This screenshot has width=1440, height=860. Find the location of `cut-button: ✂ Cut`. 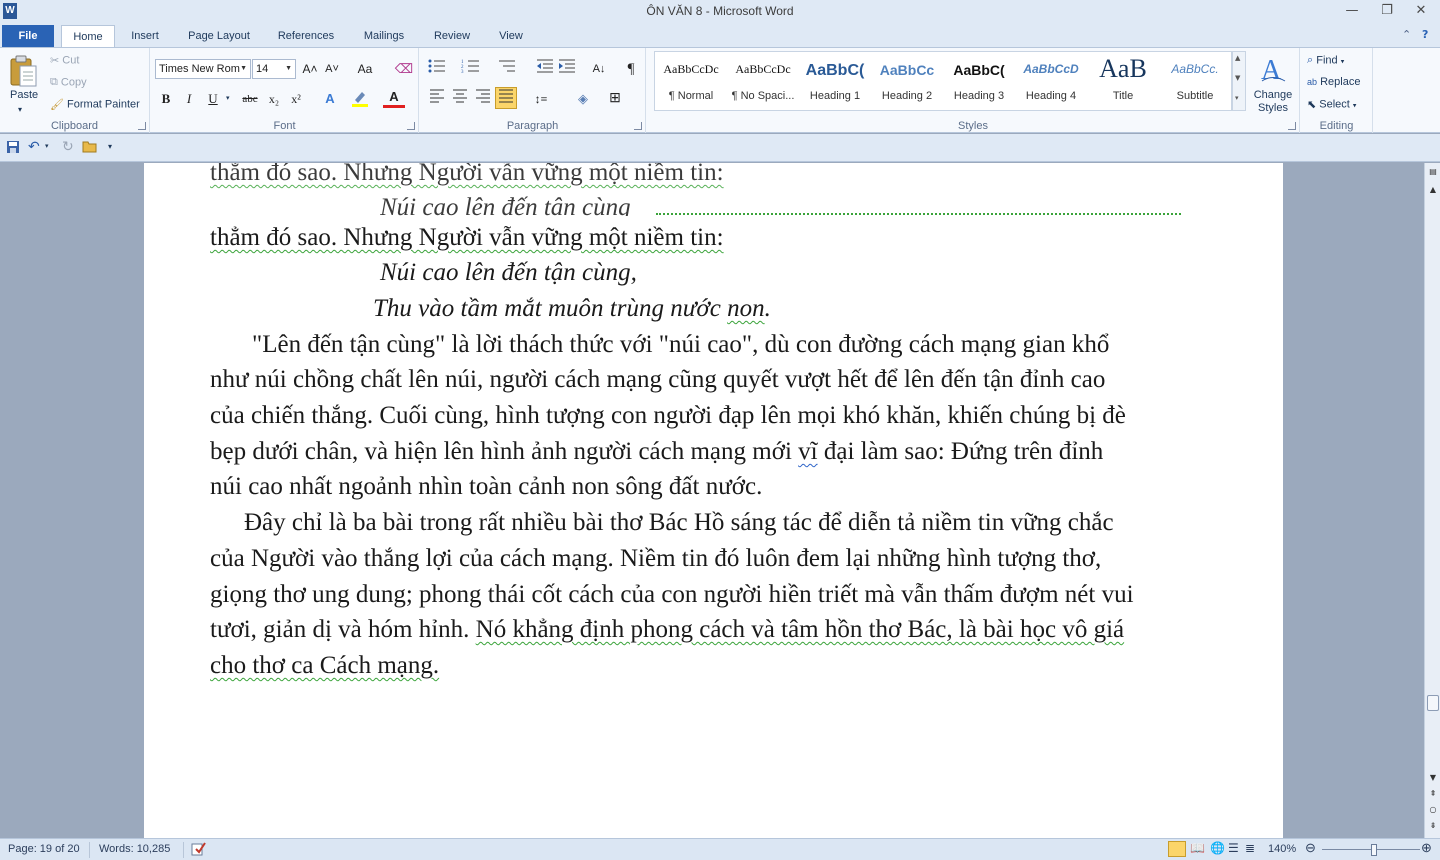

cut-button: ✂ Cut is located at coordinates (64, 60).